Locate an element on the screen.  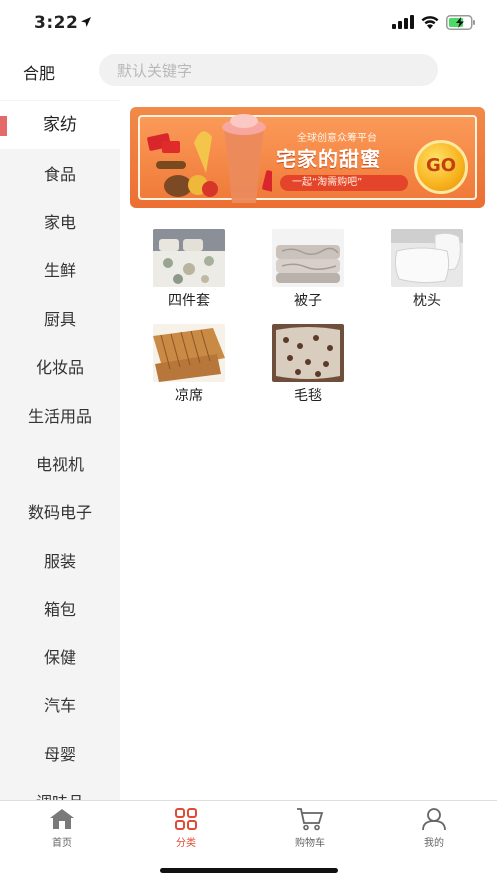
tab-label: 我的 is located at coordinates (434, 843).